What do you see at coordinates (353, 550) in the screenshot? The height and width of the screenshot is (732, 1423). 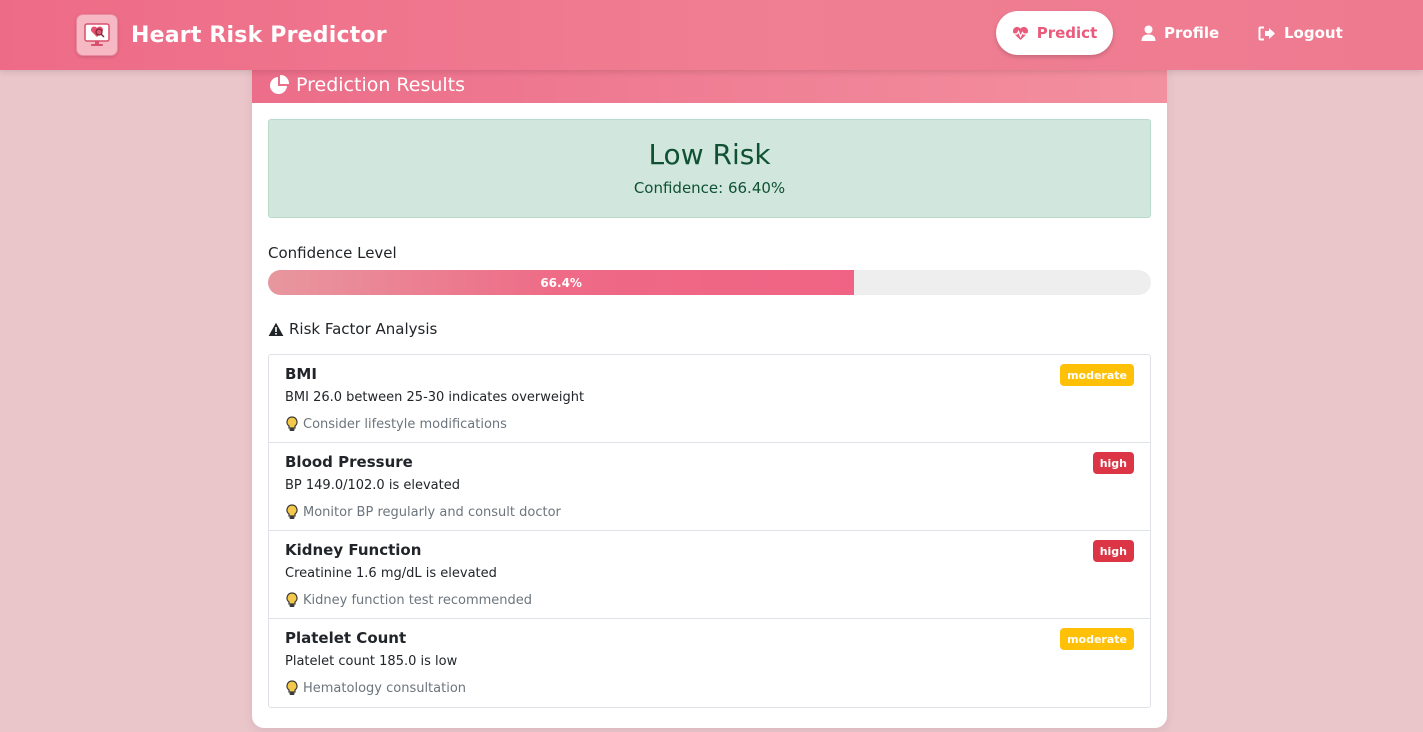 I see `factor-name: Kidney Function` at bounding box center [353, 550].